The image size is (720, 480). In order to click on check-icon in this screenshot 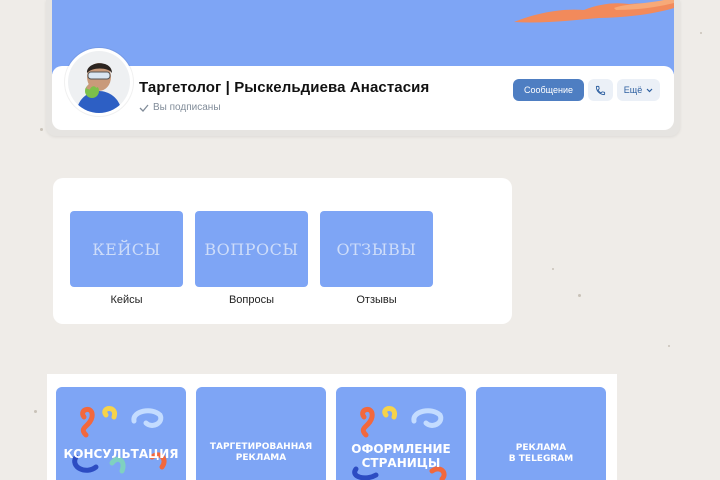, I will do `click(144, 108)`.